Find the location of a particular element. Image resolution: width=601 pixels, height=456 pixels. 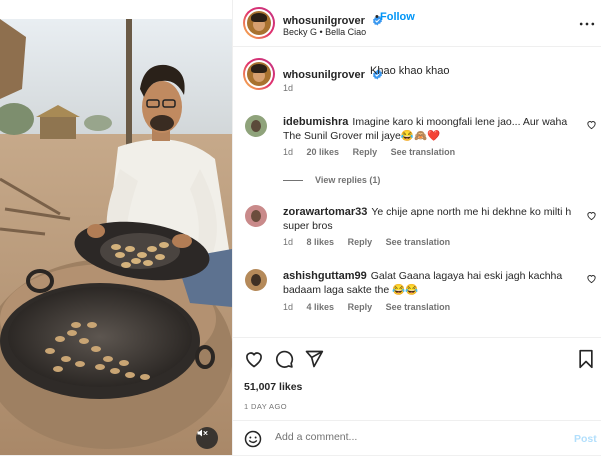

comment-meta: 1d 20 likes Reply See translation is located at coordinates (374, 152).